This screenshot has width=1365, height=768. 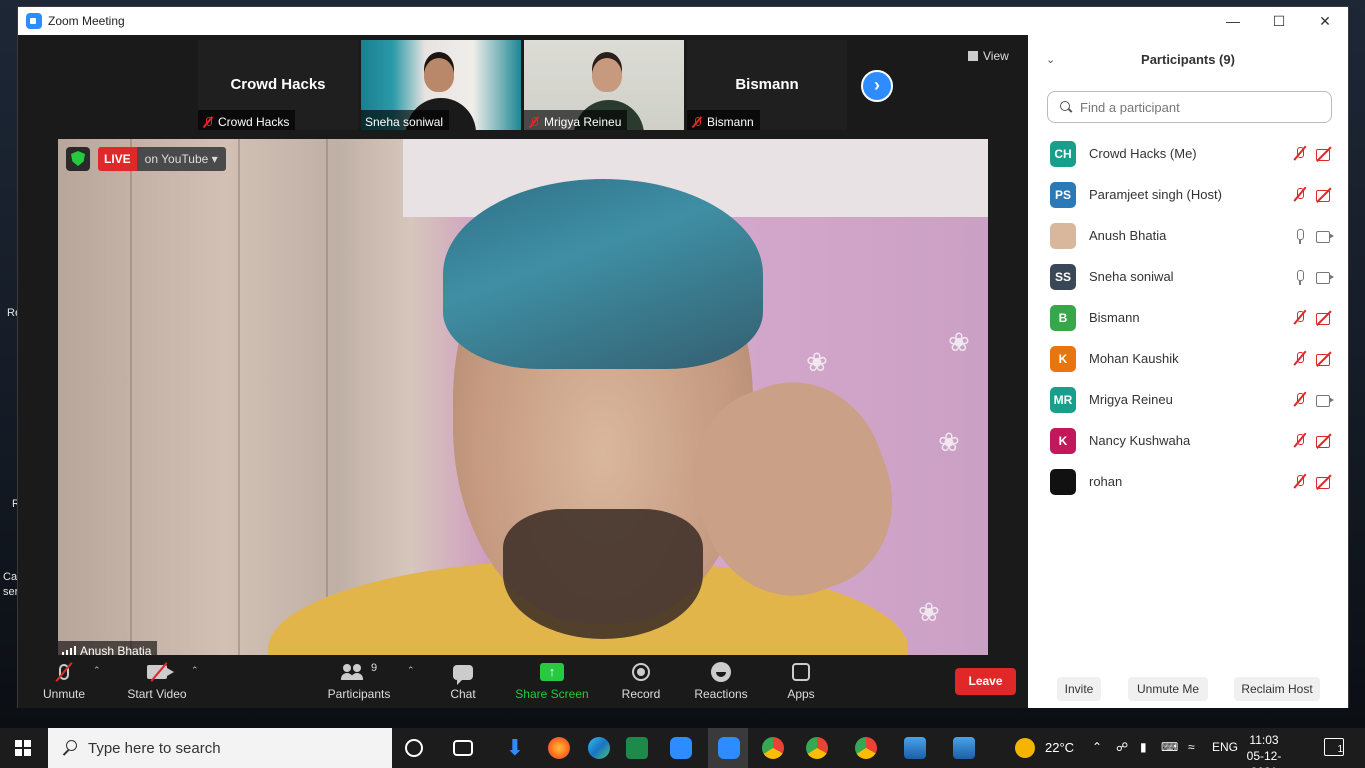 I want to click on system-clock: 11:03 05-12-2021, so click(x=1264, y=750).